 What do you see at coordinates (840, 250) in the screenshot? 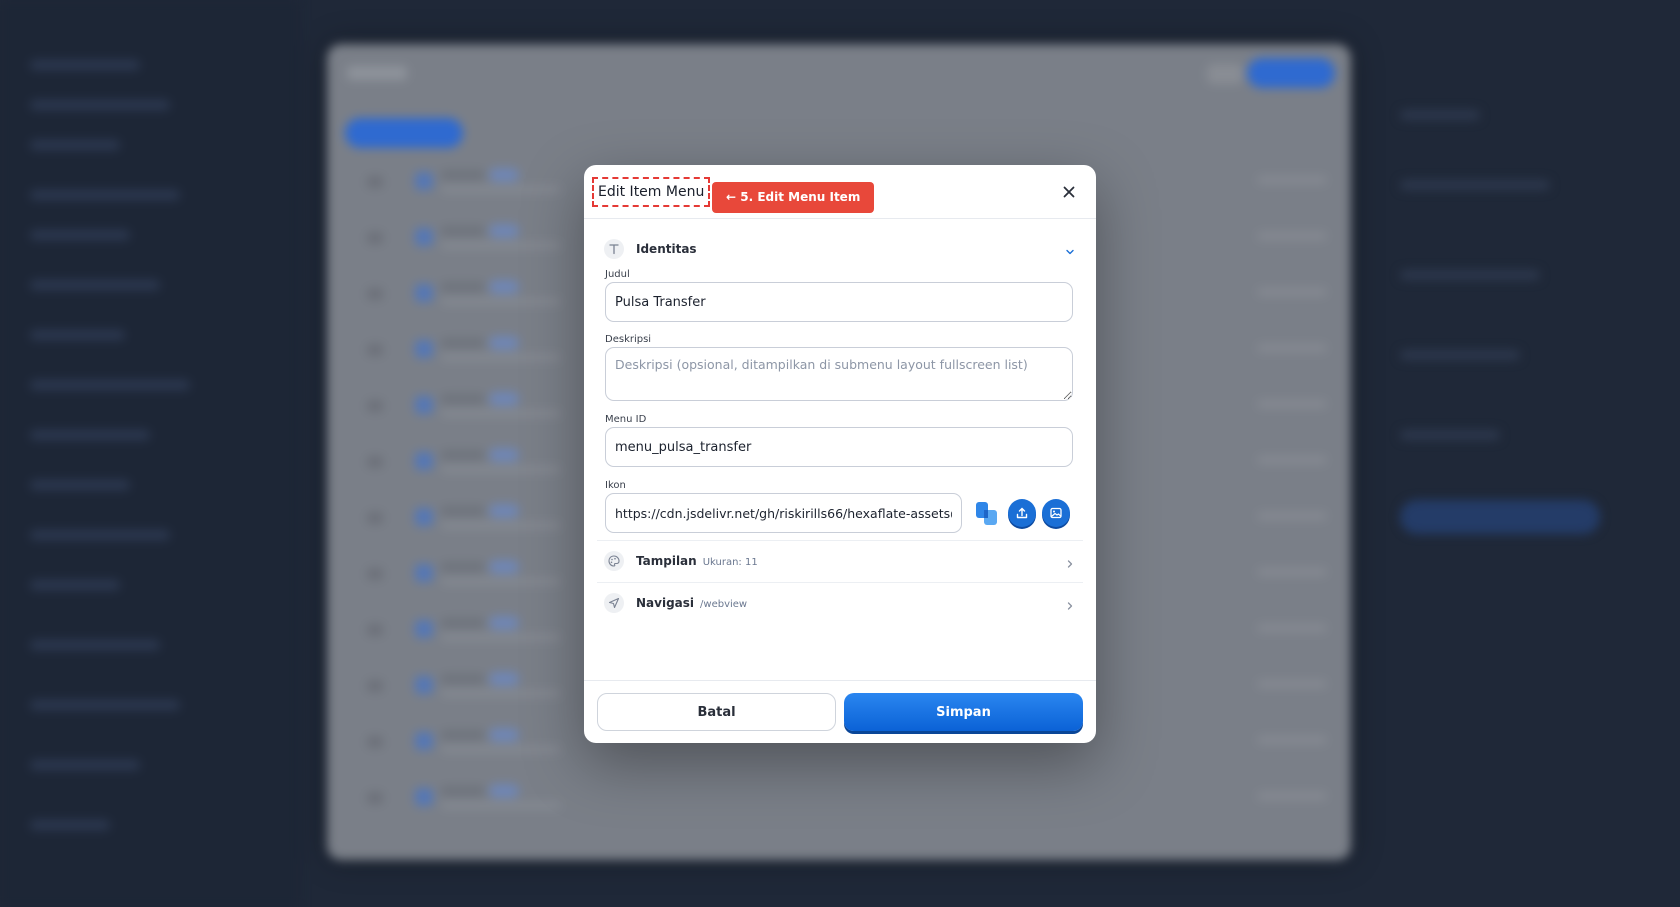
I see `section-identitas-toggle: Identitas` at bounding box center [840, 250].